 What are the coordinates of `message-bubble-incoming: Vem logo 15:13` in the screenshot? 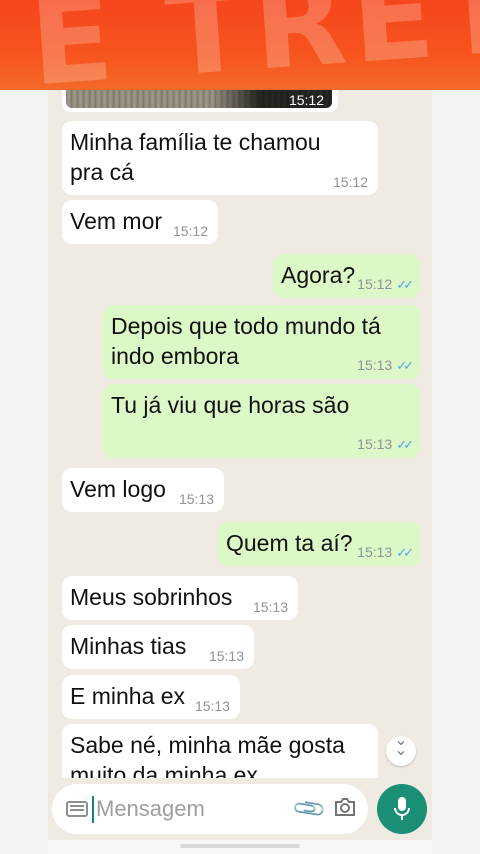 It's located at (143, 490).